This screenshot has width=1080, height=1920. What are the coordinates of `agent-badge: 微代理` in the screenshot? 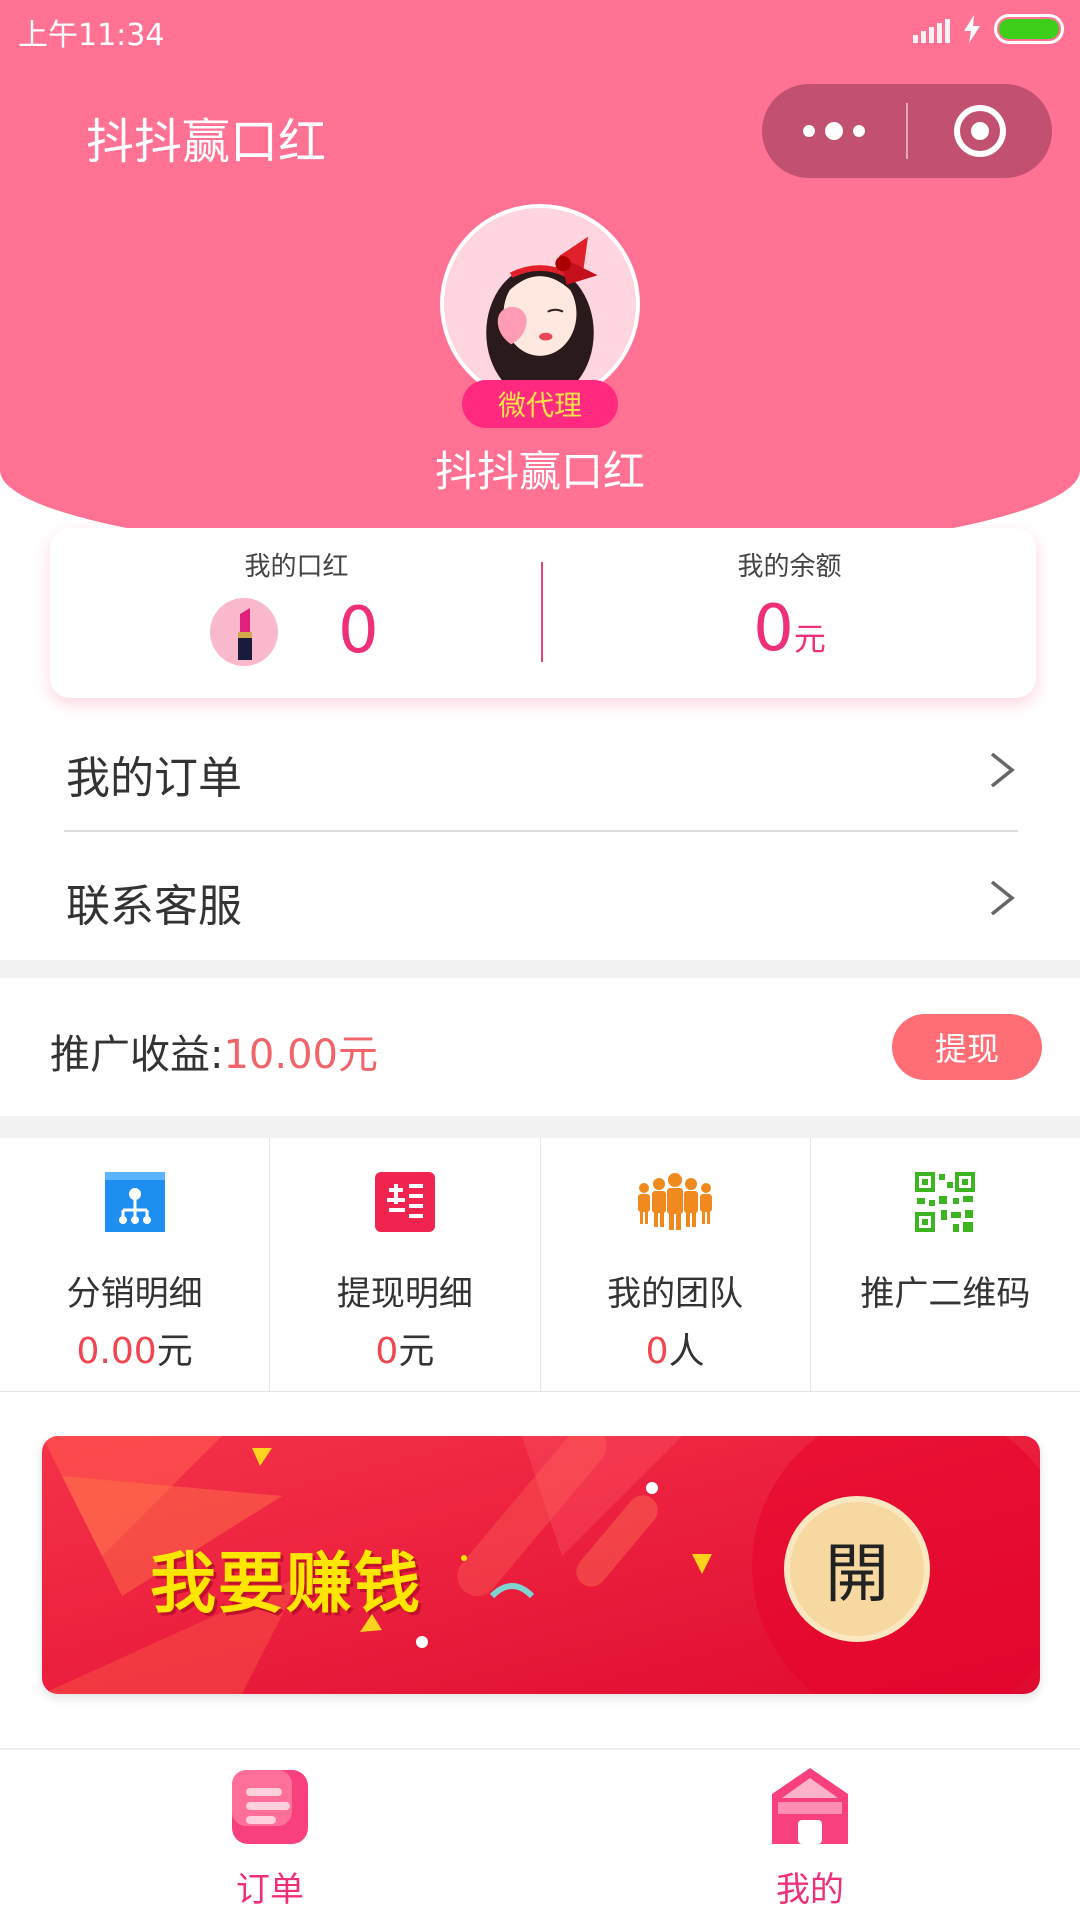 It's located at (540, 404).